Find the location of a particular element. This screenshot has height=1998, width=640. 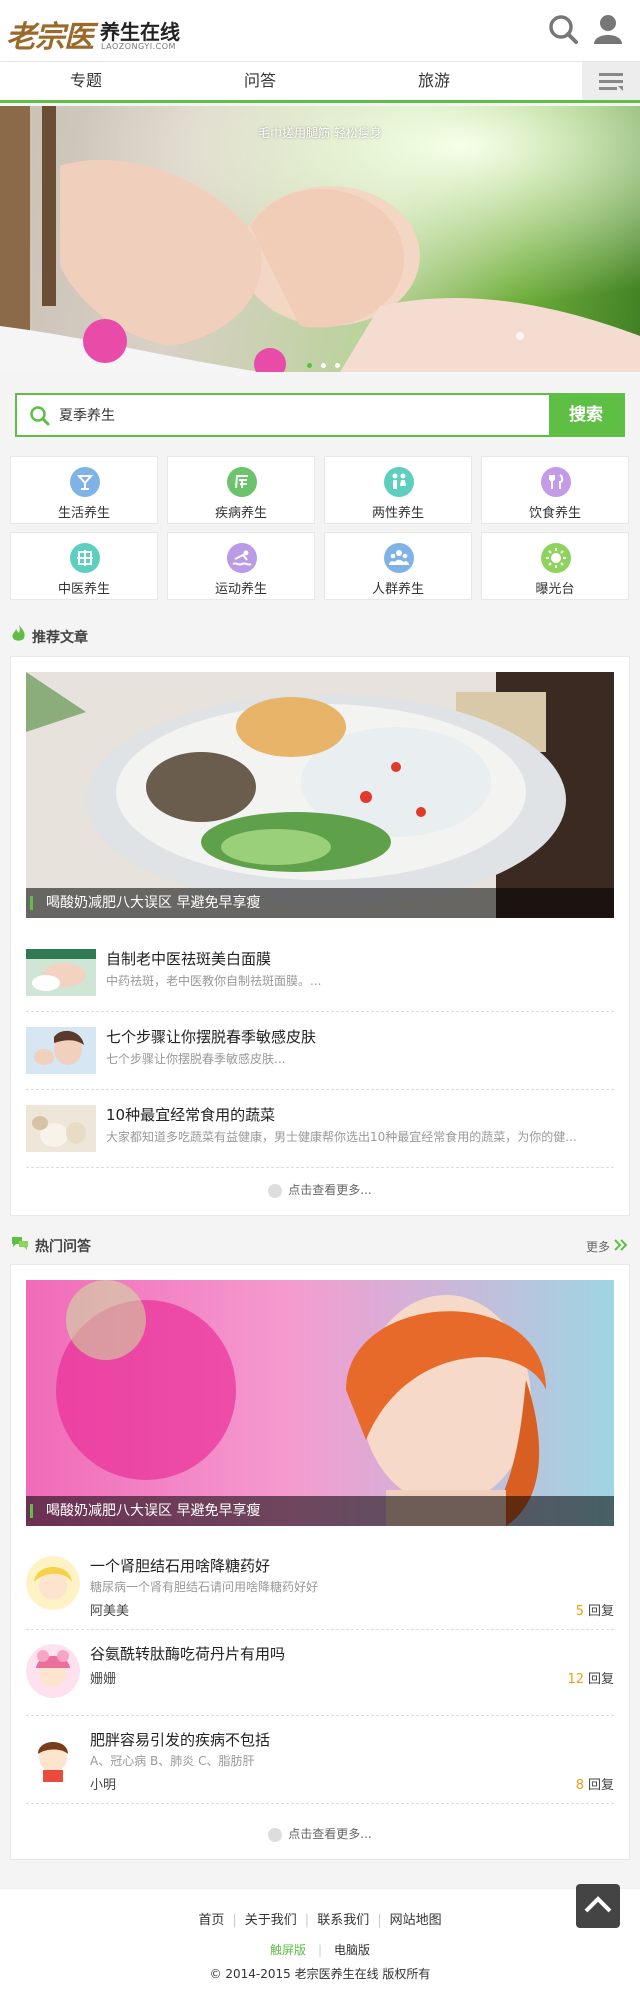

category-life: 生活养生 is located at coordinates (84, 490).